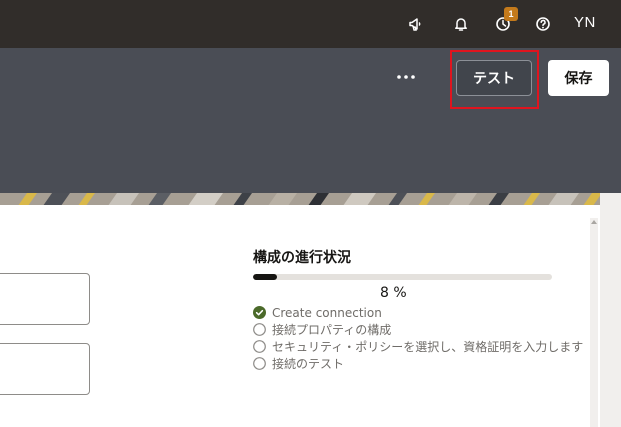 The width and height of the screenshot is (621, 427). Describe the element at coordinates (327, 312) in the screenshot. I see `step-label: Create connection` at that location.